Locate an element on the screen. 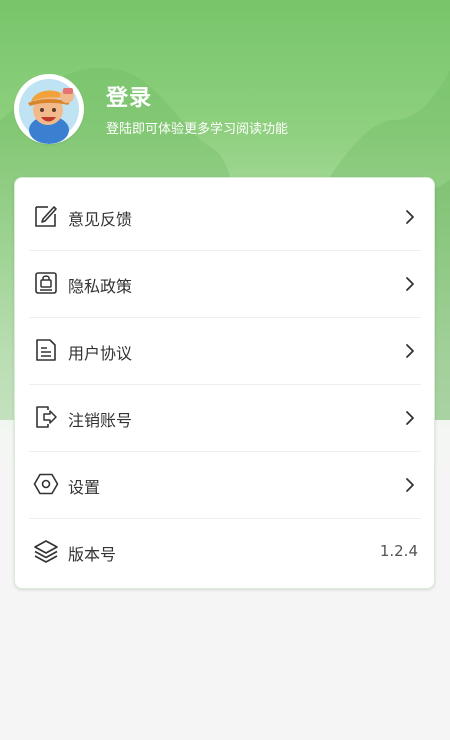 The image size is (450, 740). logout-icon is located at coordinates (46, 417).